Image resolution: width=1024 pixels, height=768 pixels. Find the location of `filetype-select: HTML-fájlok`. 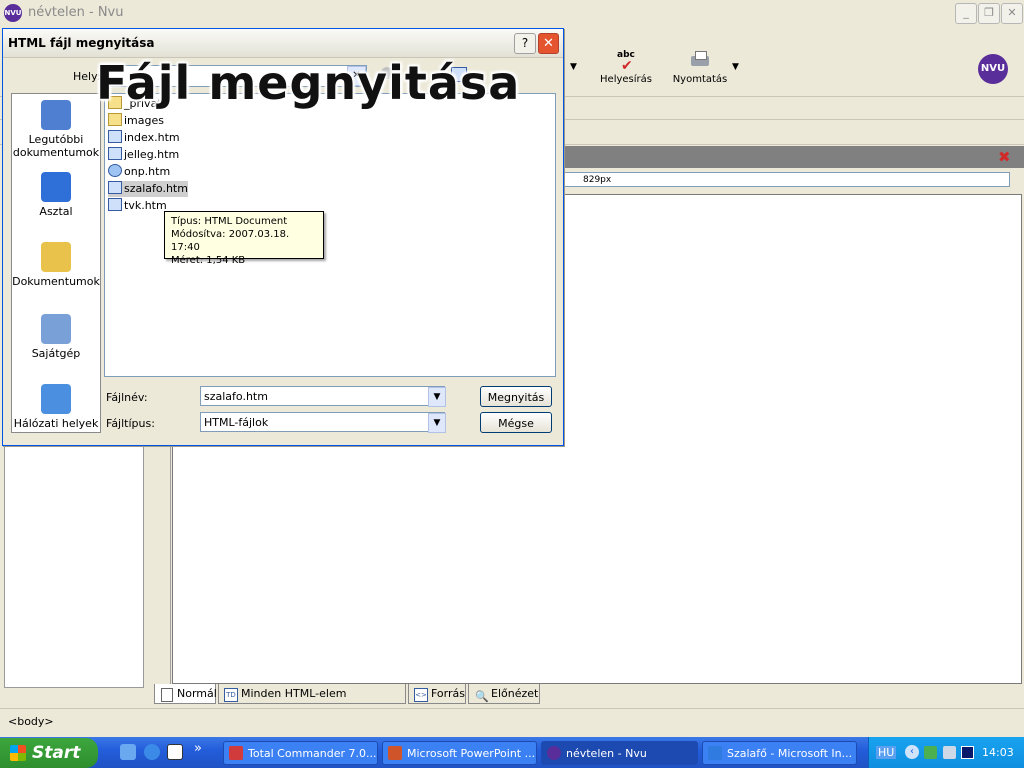

filetype-select: HTML-fájlok is located at coordinates (322, 422).